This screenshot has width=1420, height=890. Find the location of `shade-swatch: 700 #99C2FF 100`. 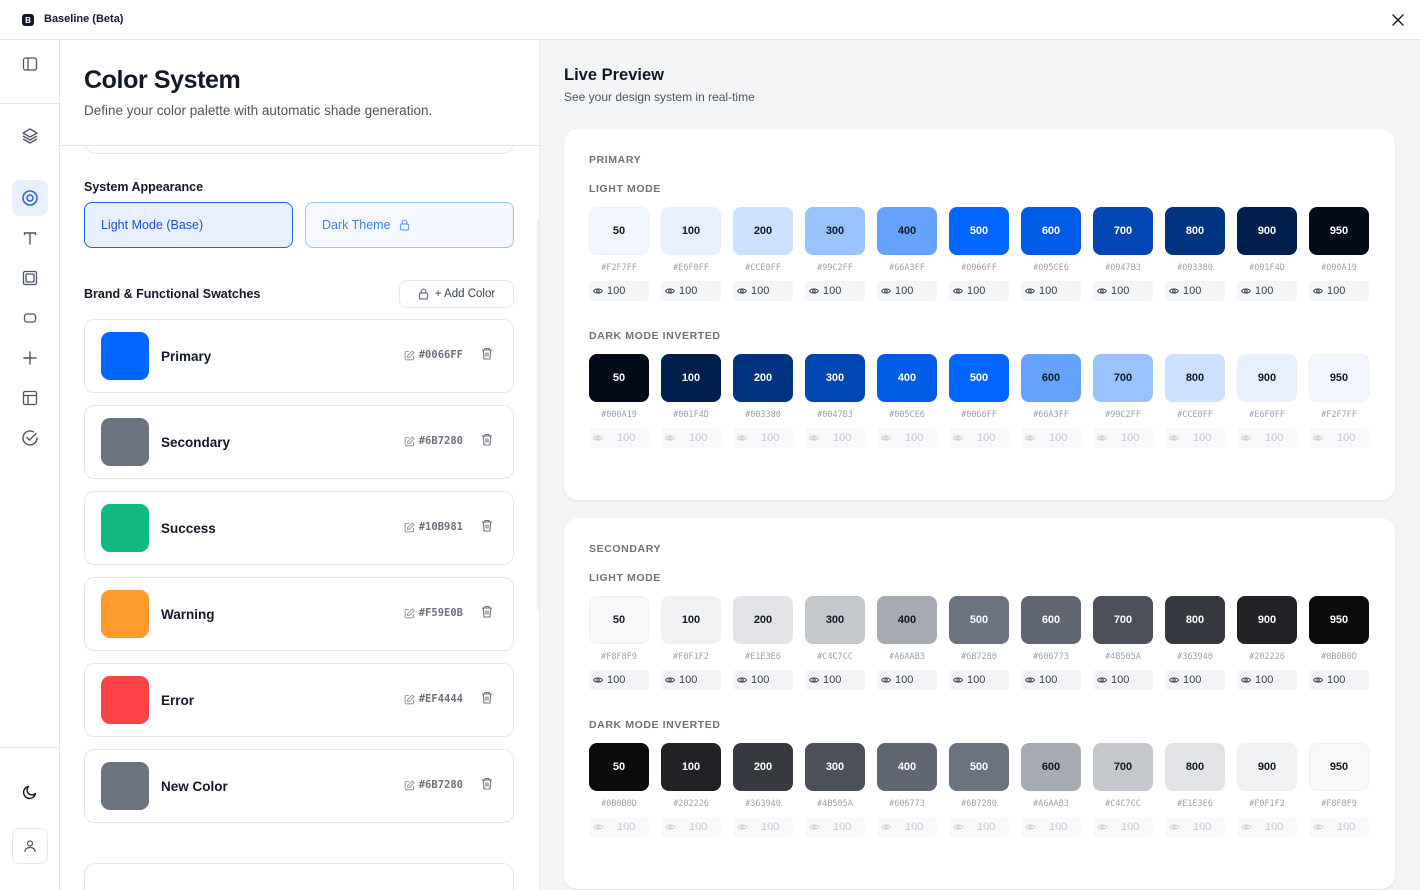

shade-swatch: 700 #99C2FF 100 is located at coordinates (1123, 401).